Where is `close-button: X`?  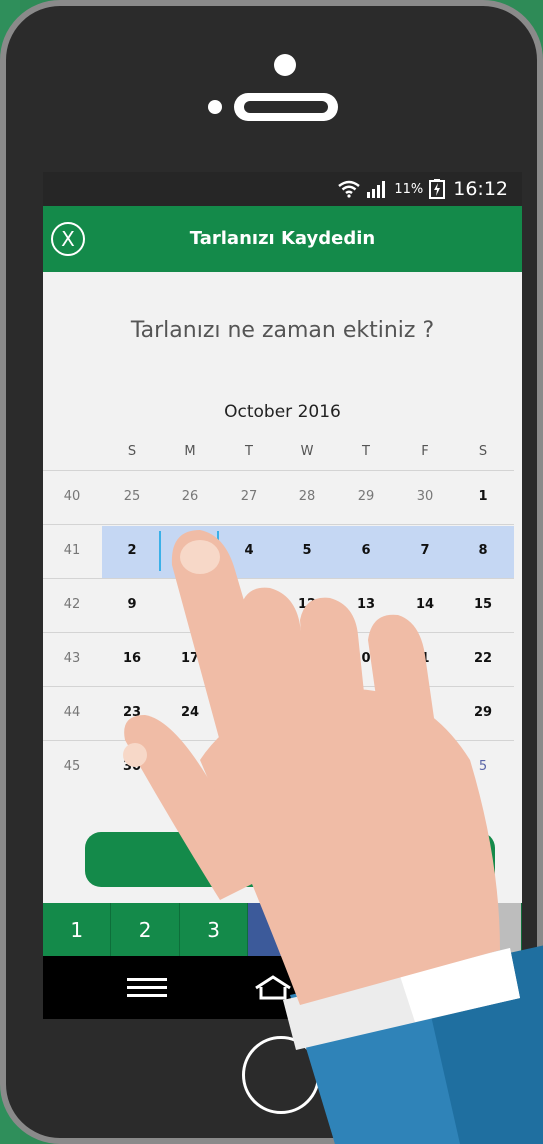 close-button: X is located at coordinates (68, 239).